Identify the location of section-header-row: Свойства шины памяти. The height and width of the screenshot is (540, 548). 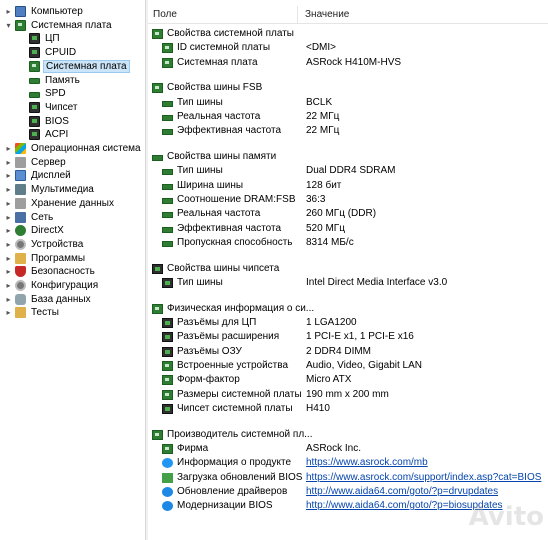
(348, 157).